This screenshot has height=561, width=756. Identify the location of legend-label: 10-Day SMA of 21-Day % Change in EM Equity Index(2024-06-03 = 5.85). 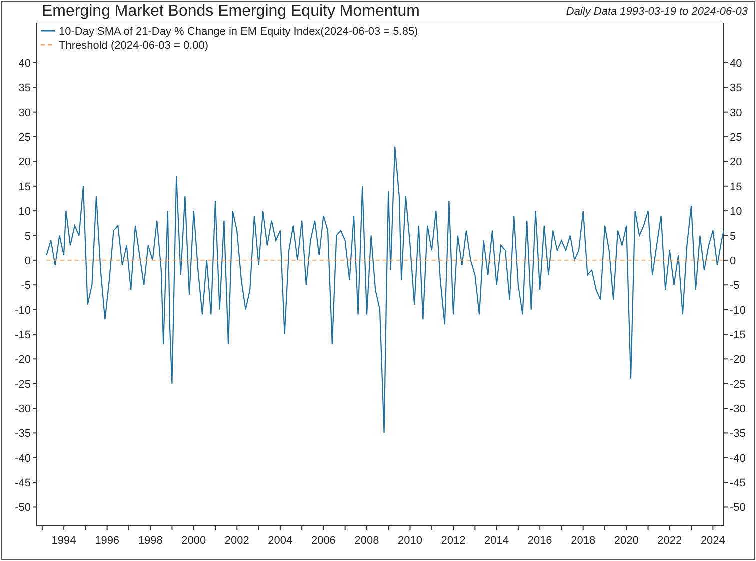
(238, 32).